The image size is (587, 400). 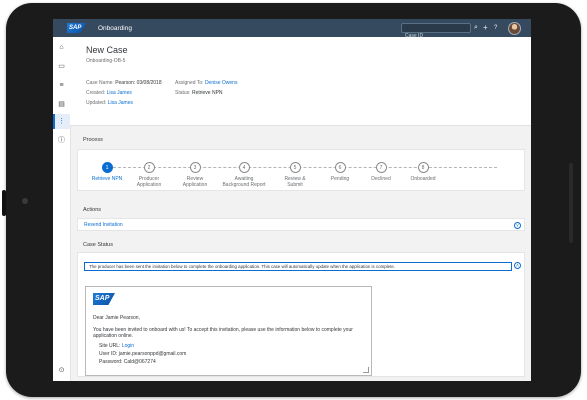 I want to click on status-label: Status:, so click(x=183, y=93).